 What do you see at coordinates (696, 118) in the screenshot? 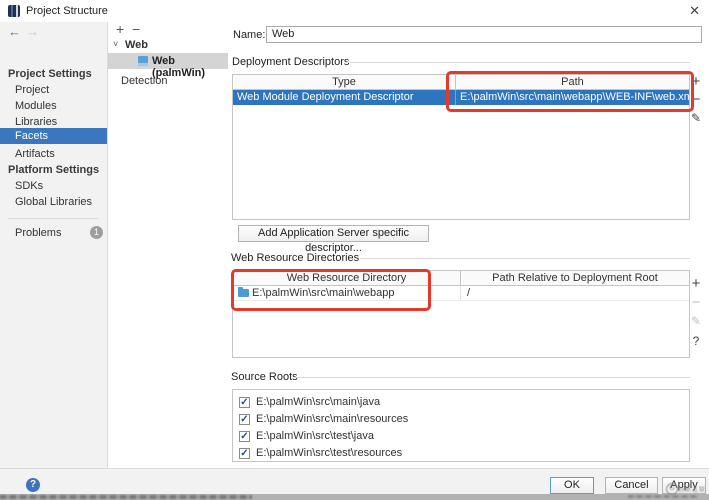
I see `edit-descriptor-icon: ✎` at bounding box center [696, 118].